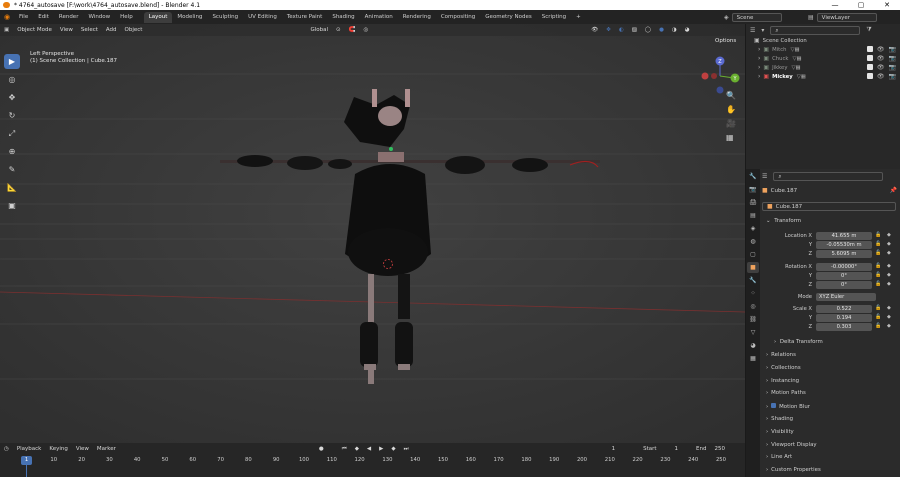 The height and width of the screenshot is (477, 900). Describe the element at coordinates (829, 206) in the screenshot. I see `object-name-field: ■ Cube.187` at that location.